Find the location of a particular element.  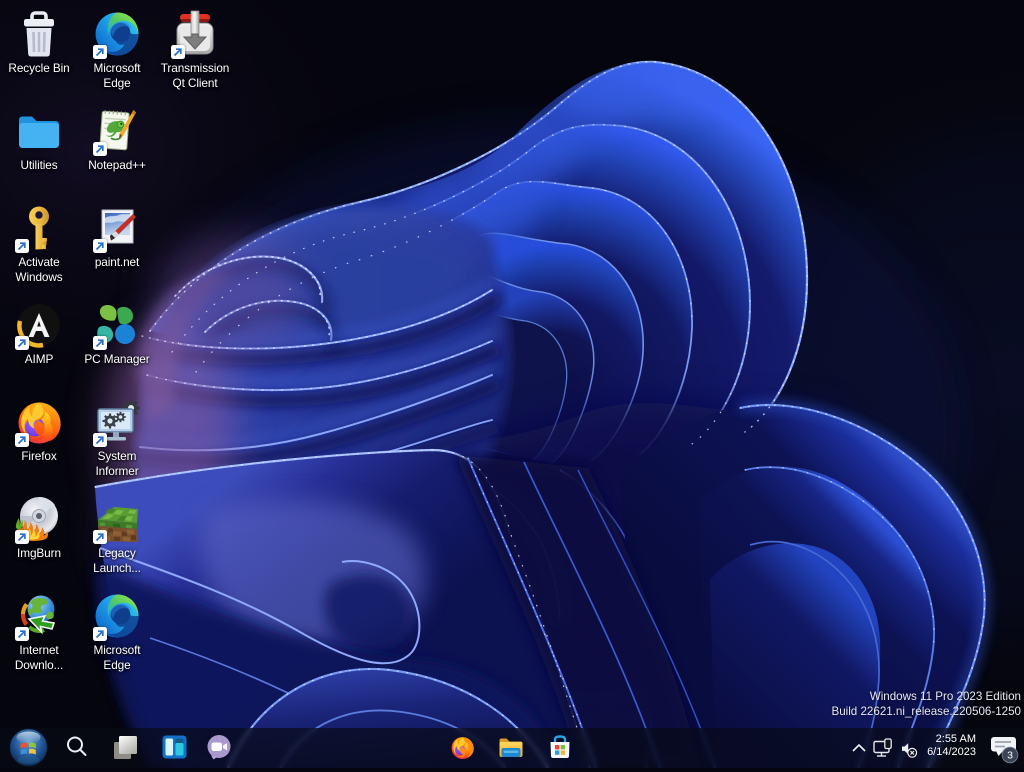

svg-text: 3 is located at coordinates (1010, 756).